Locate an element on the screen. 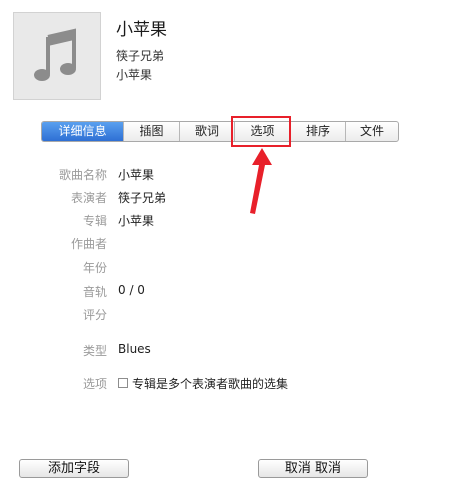  label-track: 音轨 is located at coordinates (94, 292).